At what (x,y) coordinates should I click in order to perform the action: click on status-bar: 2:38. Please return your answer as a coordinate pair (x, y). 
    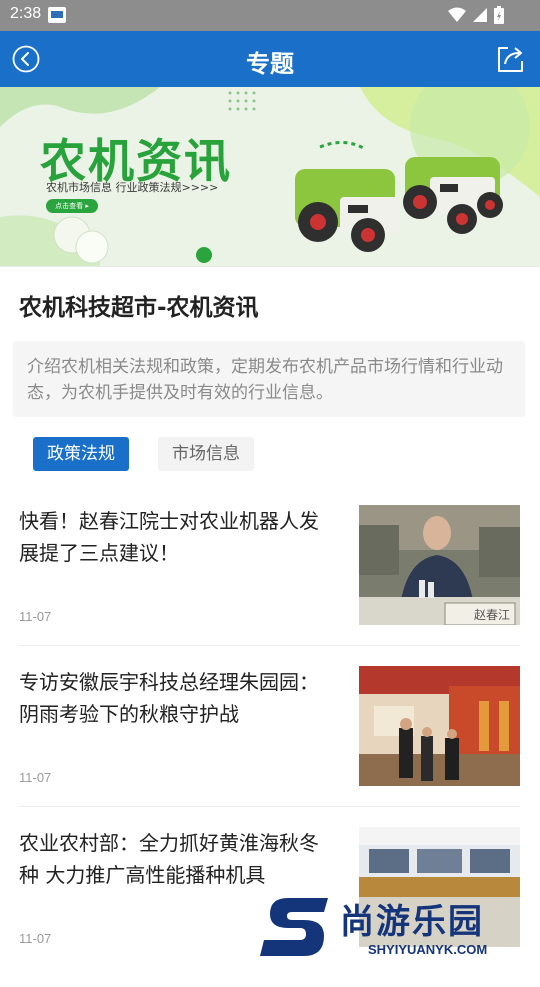
    Looking at the image, I should click on (270, 15).